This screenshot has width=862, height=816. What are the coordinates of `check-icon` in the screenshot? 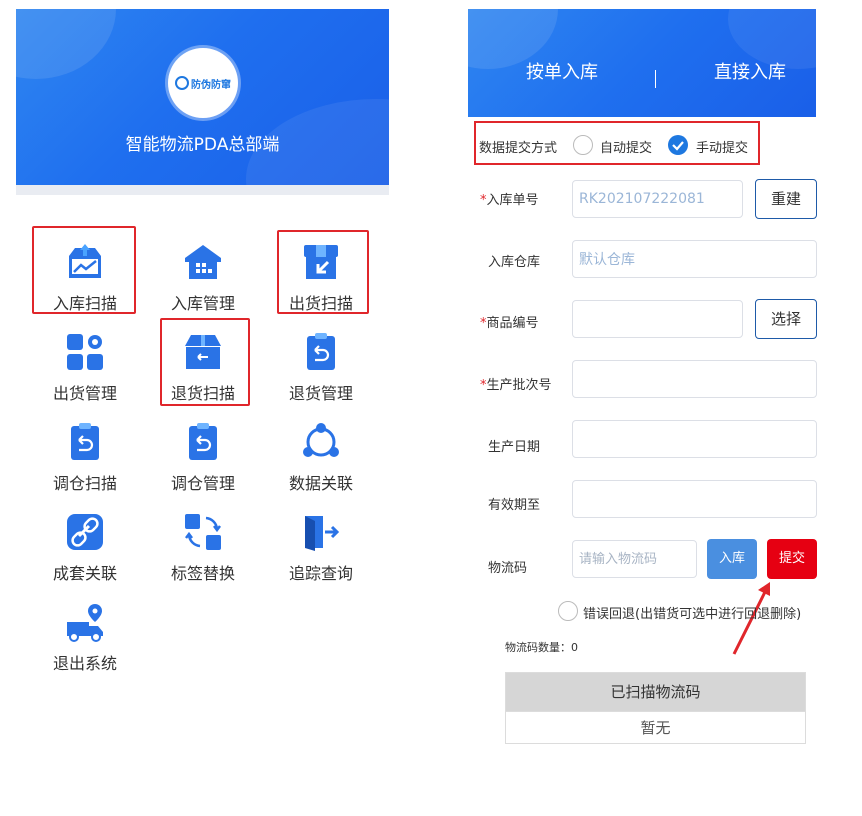 It's located at (678, 146).